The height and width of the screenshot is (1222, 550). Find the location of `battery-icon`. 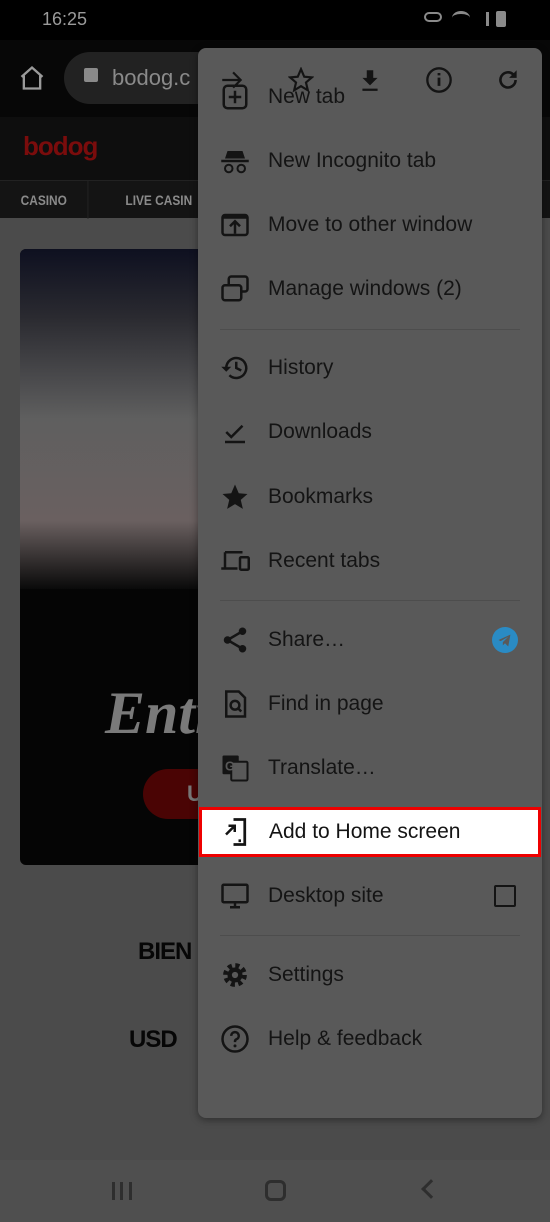

battery-icon is located at coordinates (501, 19).